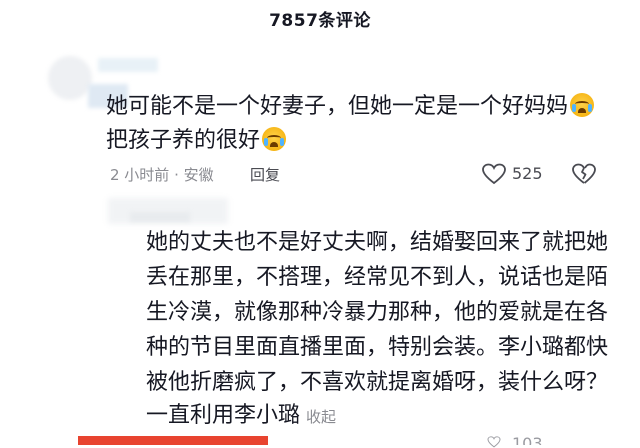  What do you see at coordinates (377, 312) in the screenshot?
I see `comment-2-line-3: 生冷漠，就像那种冷暴力那种，他的爱就是在各` at bounding box center [377, 312].